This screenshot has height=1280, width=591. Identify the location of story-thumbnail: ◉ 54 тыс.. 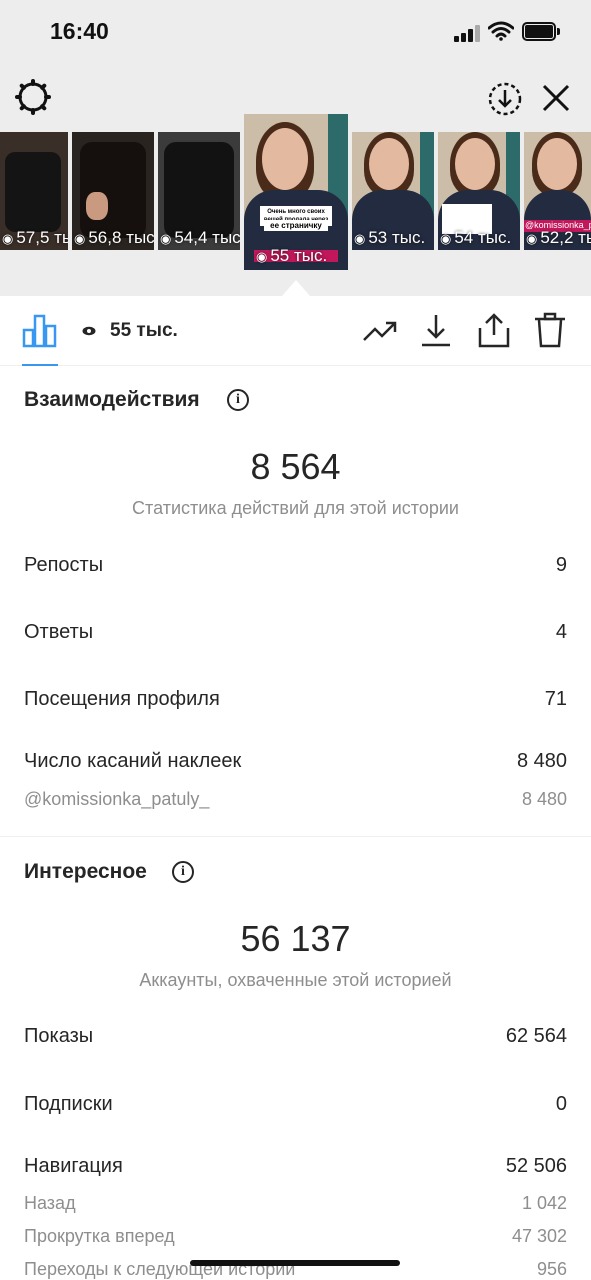
(479, 191).